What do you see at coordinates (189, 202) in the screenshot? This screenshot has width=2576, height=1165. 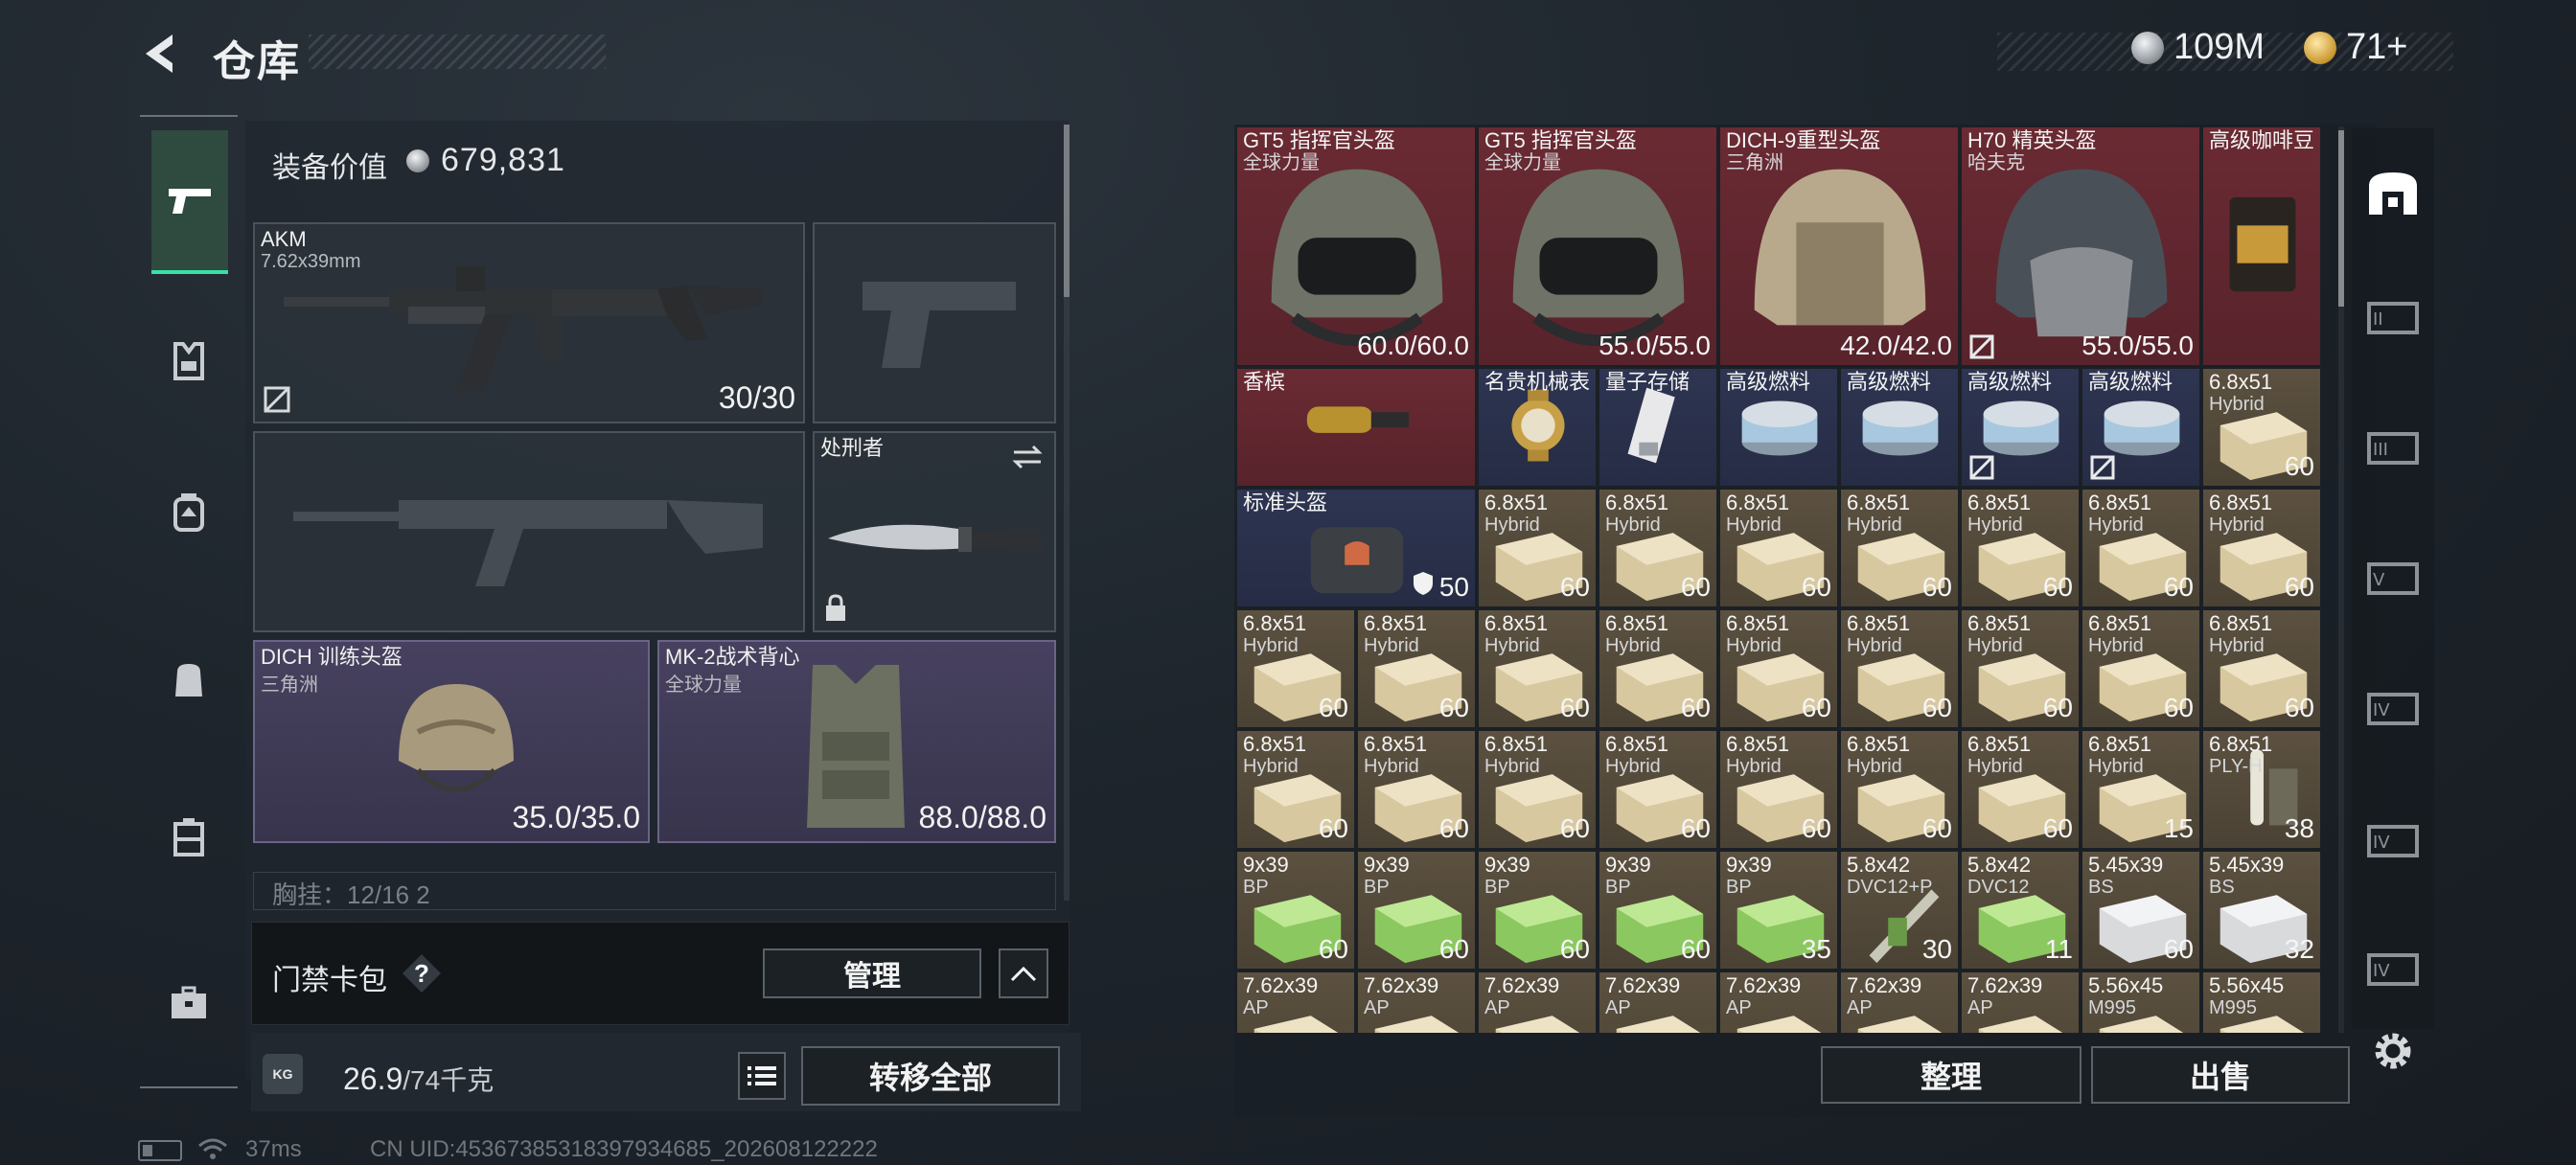 I see `nav-weapons` at bounding box center [189, 202].